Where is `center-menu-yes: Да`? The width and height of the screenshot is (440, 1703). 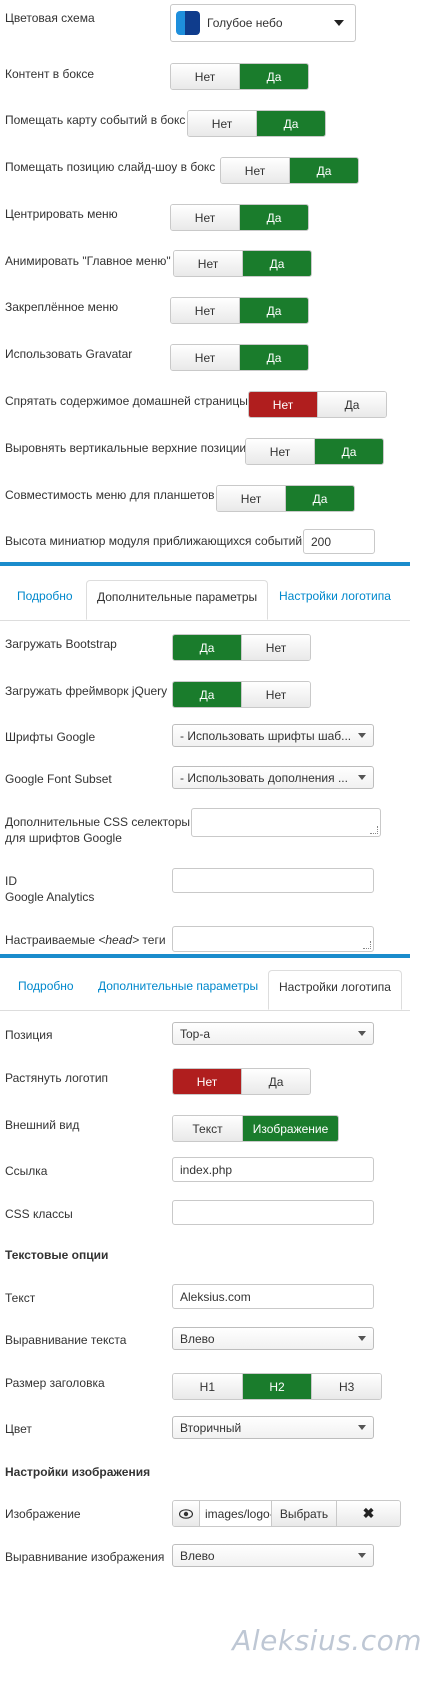
center-menu-yes: Да is located at coordinates (273, 217).